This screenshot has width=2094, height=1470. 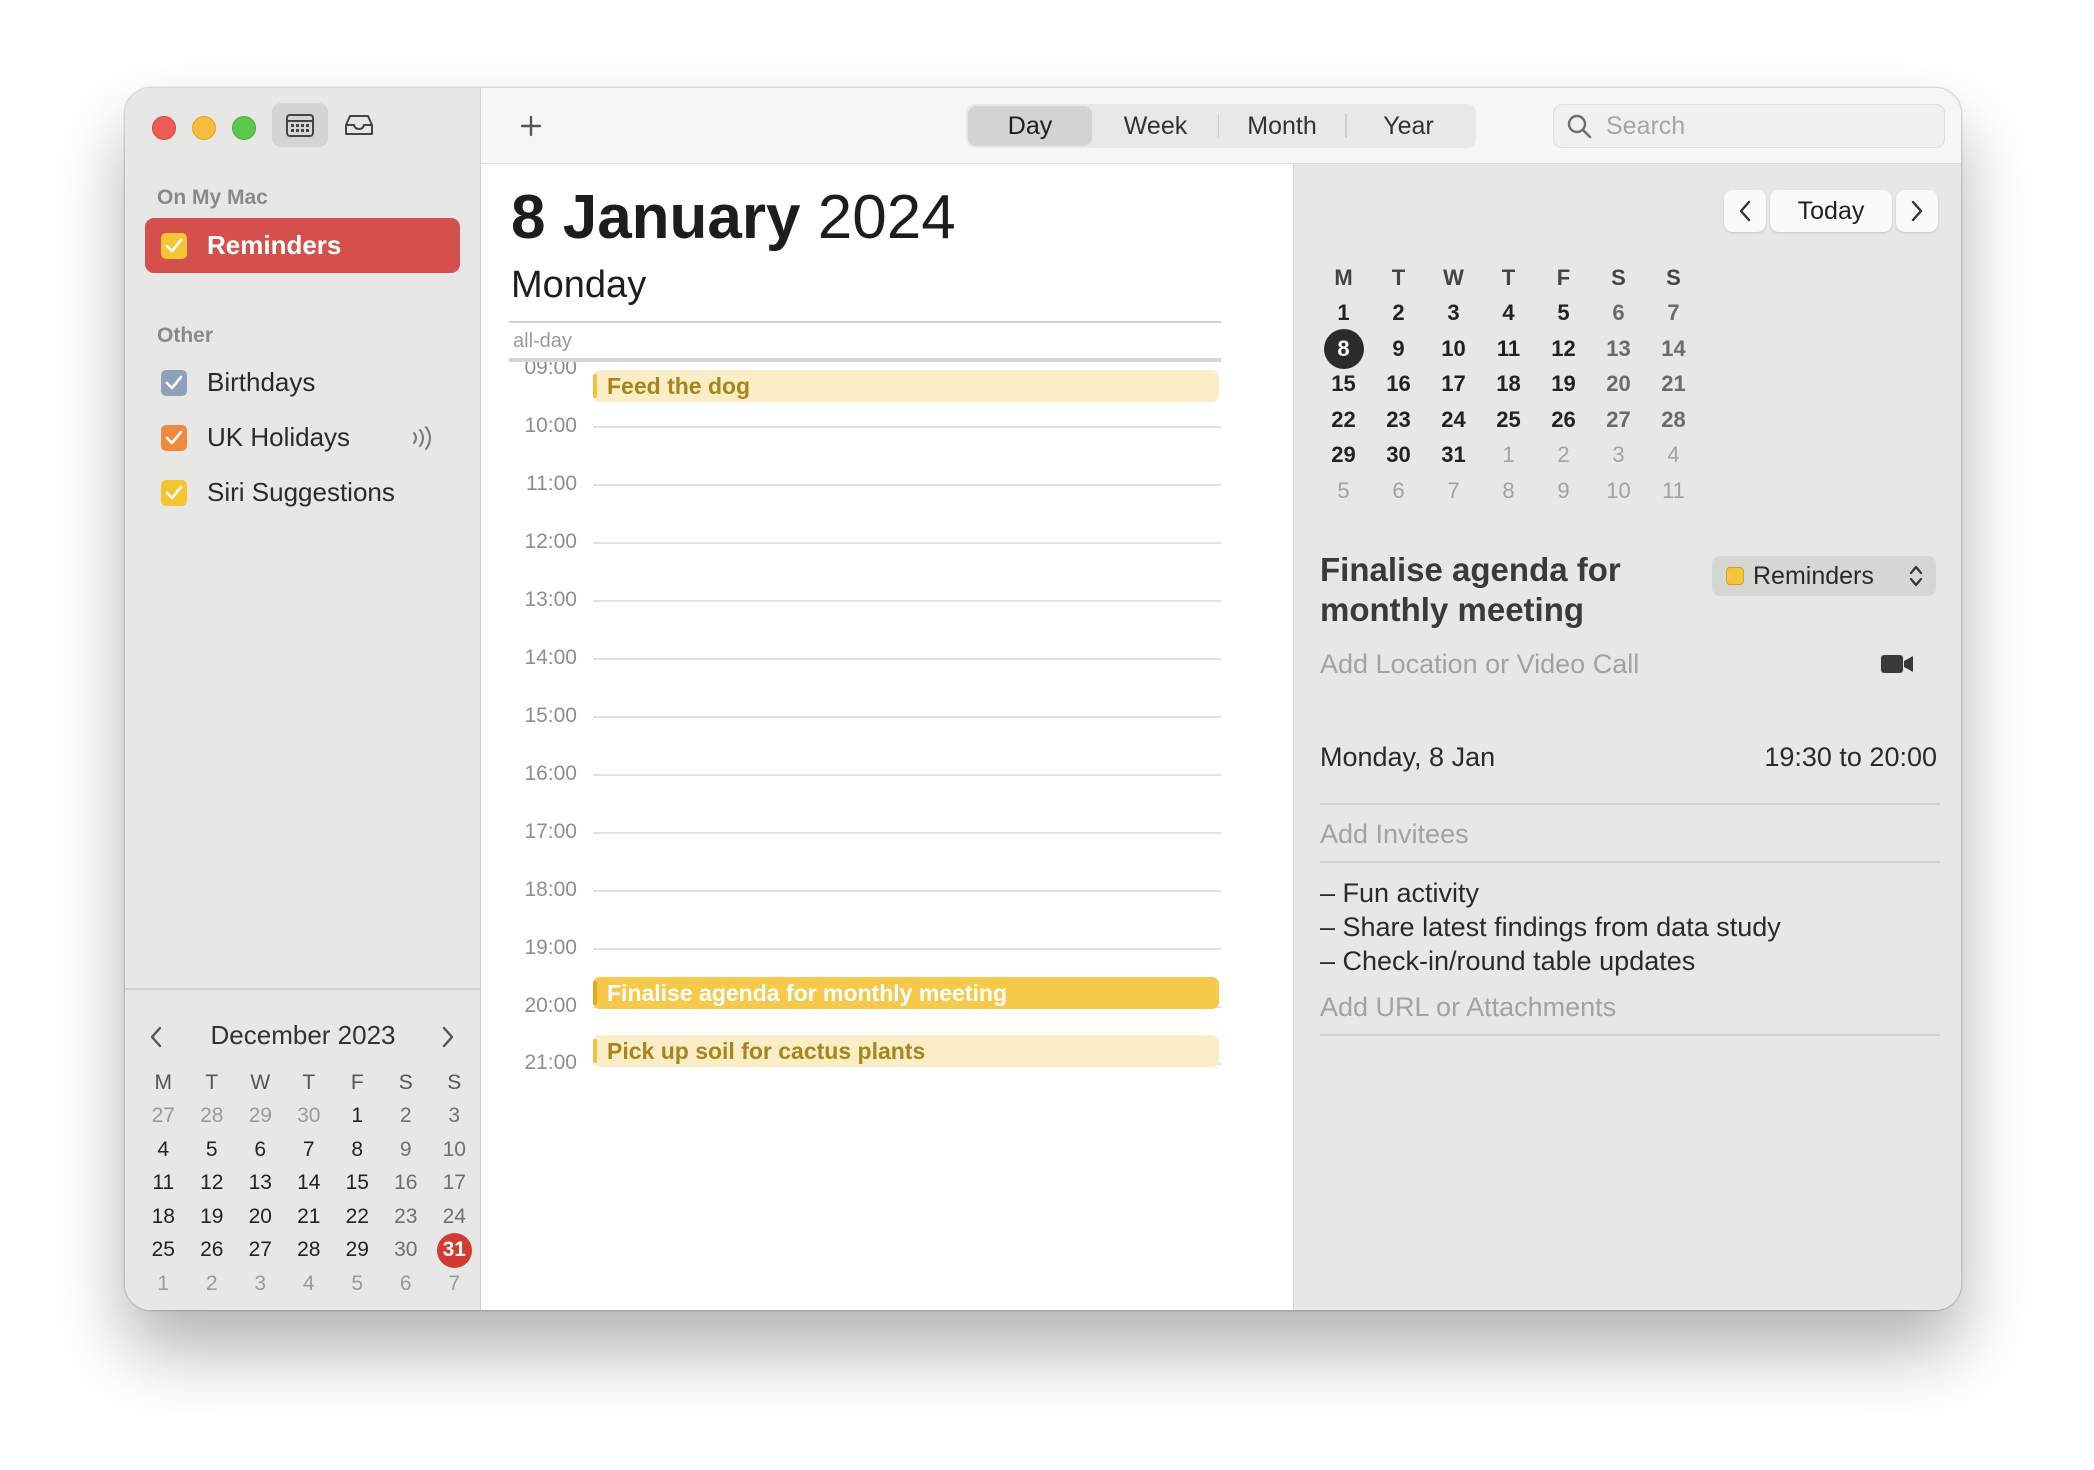 I want to click on event-feed-the-dog: Feed the dog, so click(x=906, y=386).